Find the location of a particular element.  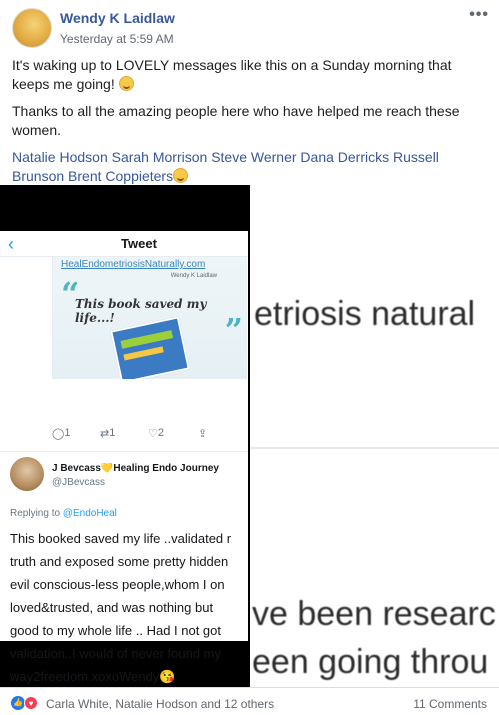

like-count: 2 is located at coordinates (160, 433).